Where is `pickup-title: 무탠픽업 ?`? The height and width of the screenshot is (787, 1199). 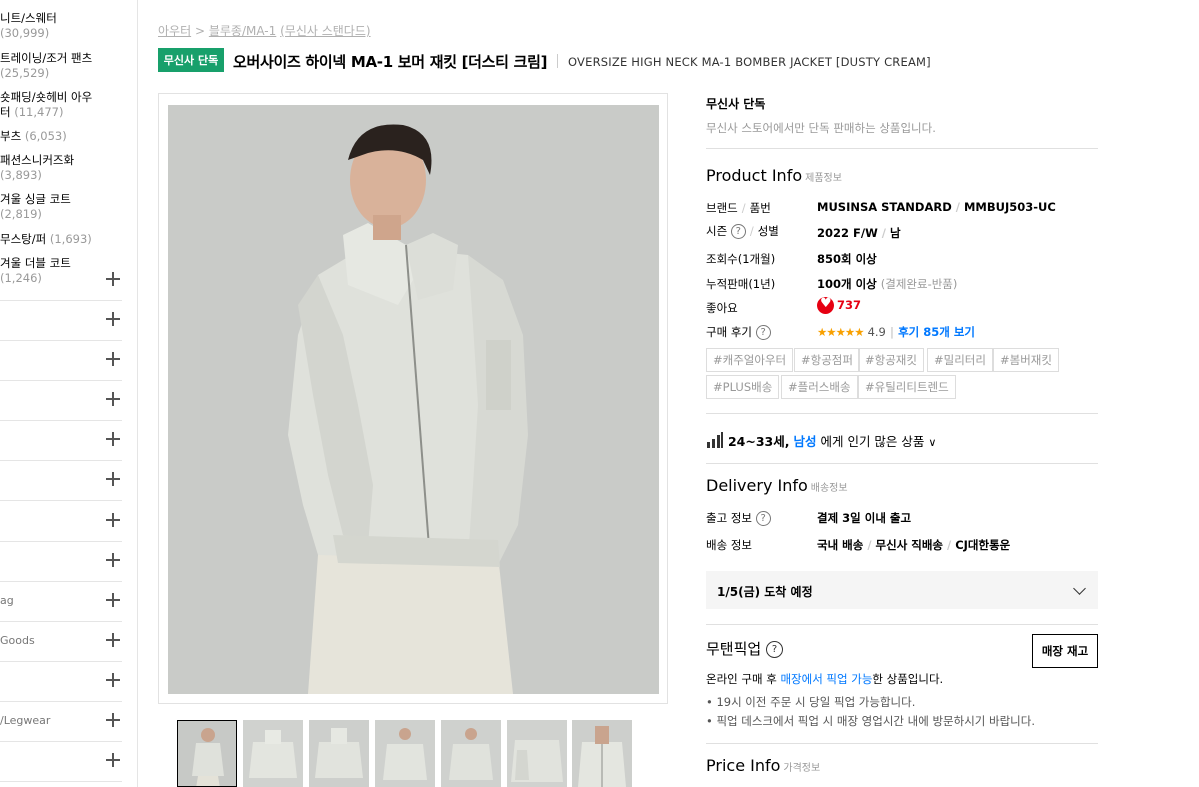
pickup-title: 무탠픽업 ? is located at coordinates (744, 648).